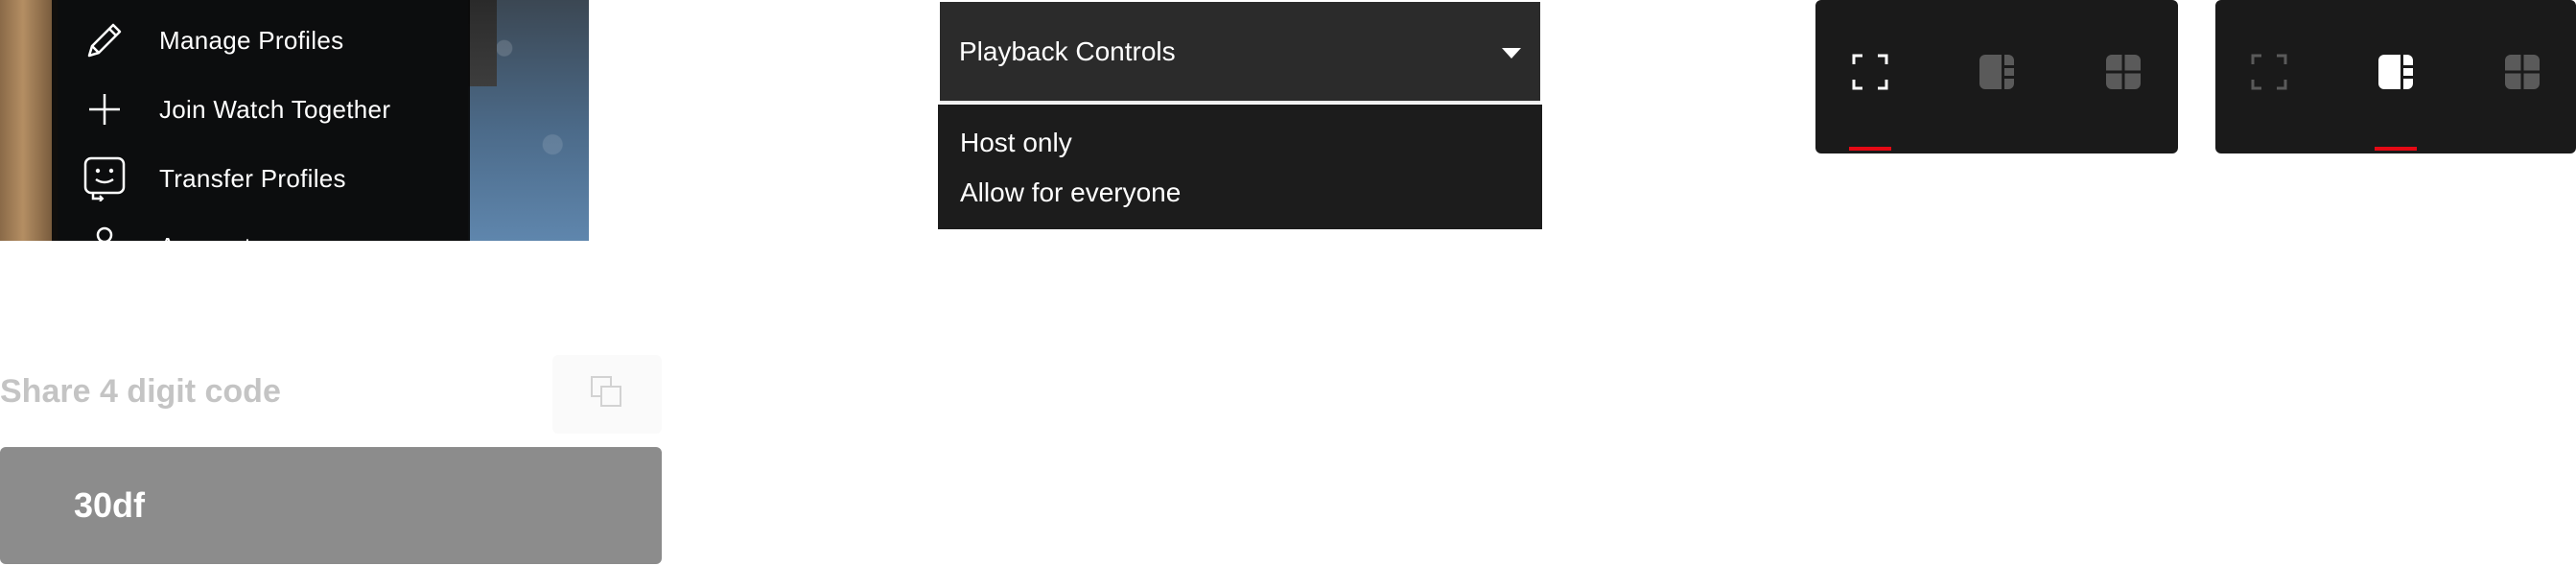 This screenshot has width=2576, height=566. I want to click on copy-icon, so click(607, 395).